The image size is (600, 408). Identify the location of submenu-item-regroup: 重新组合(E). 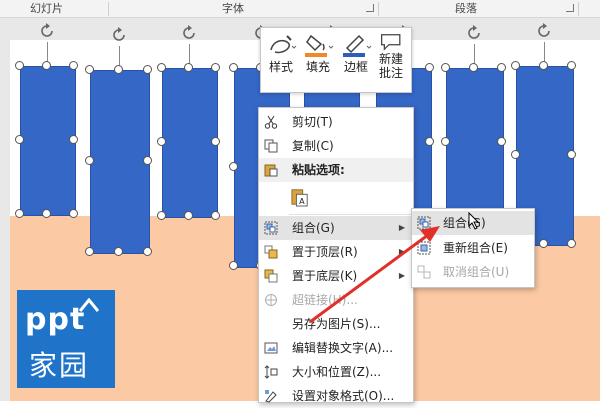
(473, 248).